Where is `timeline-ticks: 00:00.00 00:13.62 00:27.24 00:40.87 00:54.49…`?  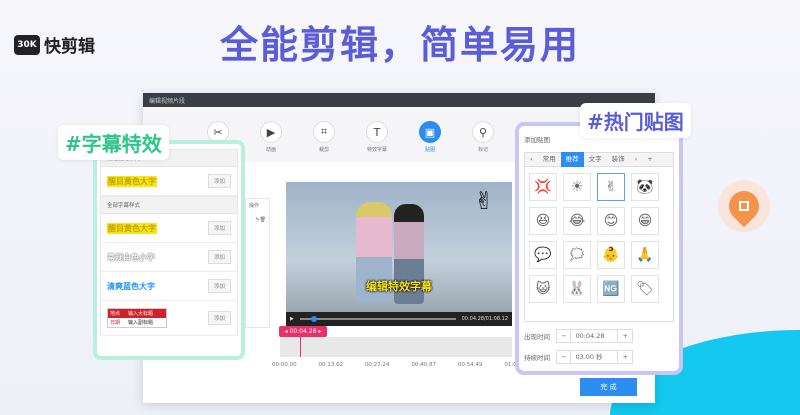
timeline-ticks: 00:00.00 00:13.62 00:27.24 00:40.87 00:54.49… is located at coordinates (397, 365).